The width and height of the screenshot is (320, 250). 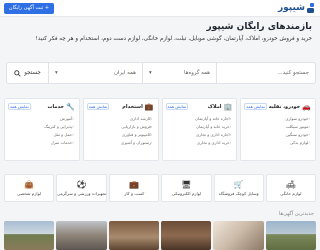 What do you see at coordinates (58, 135) in the screenshot?
I see `card-link: حمل و نقل` at bounding box center [58, 135].